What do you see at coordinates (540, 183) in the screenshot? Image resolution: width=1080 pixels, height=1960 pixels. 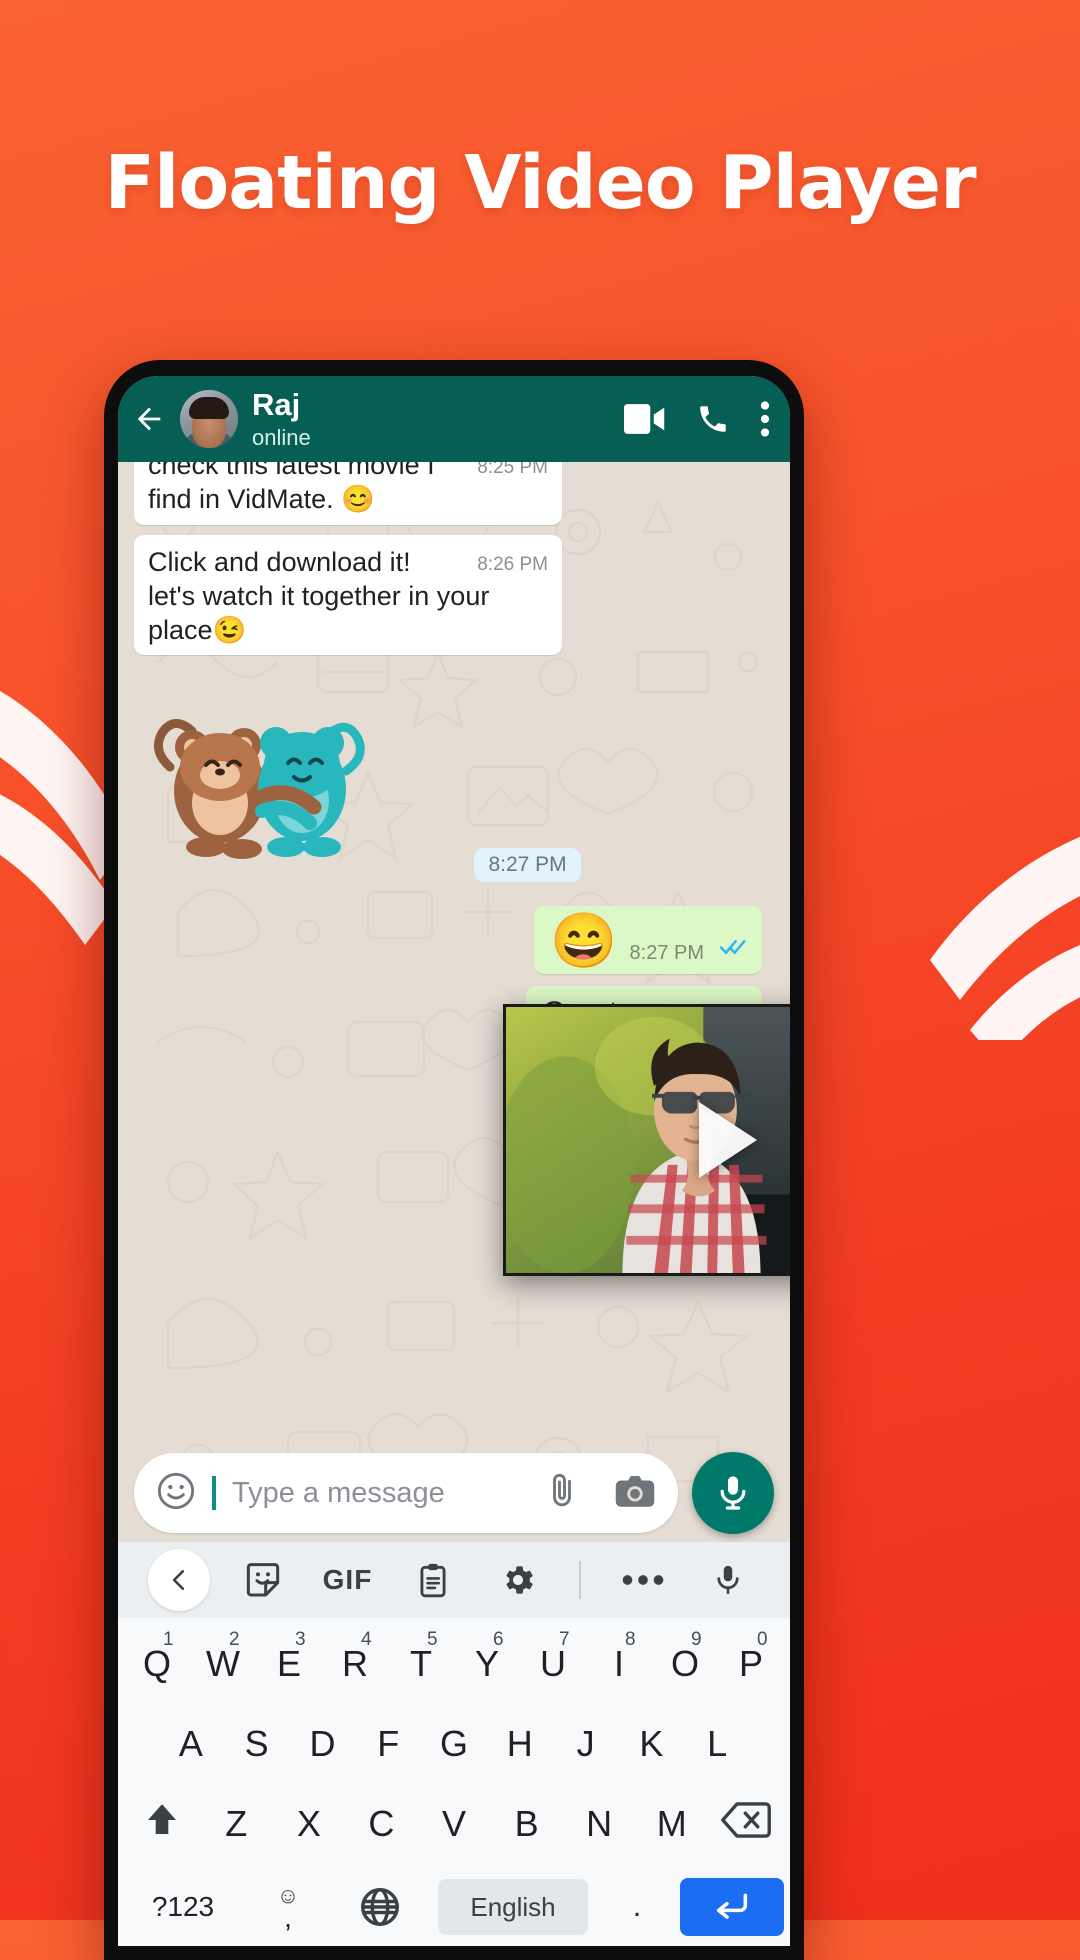 I see `page-title: Floating Video Player` at bounding box center [540, 183].